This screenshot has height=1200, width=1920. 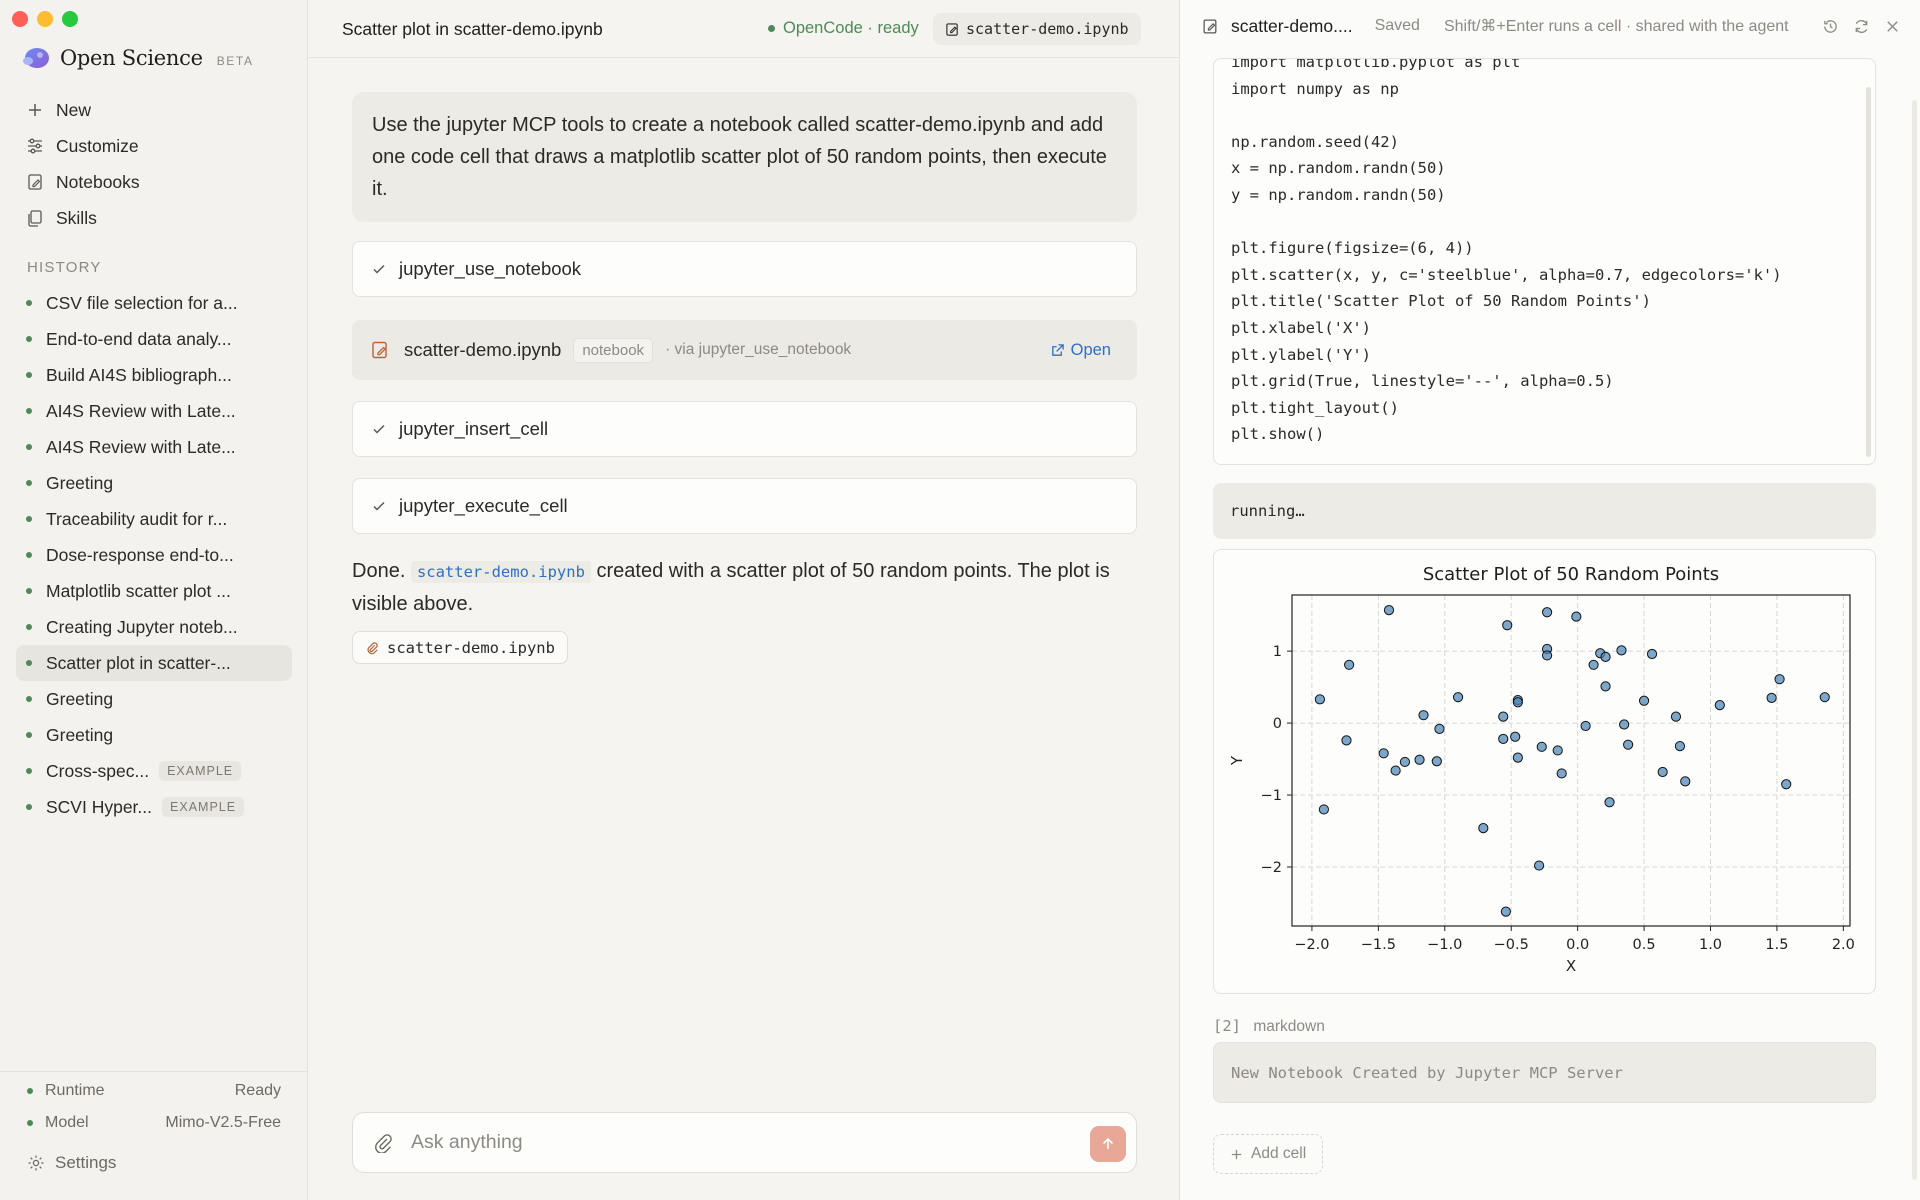 I want to click on x-tick-label: 2.0, so click(x=1843, y=945).